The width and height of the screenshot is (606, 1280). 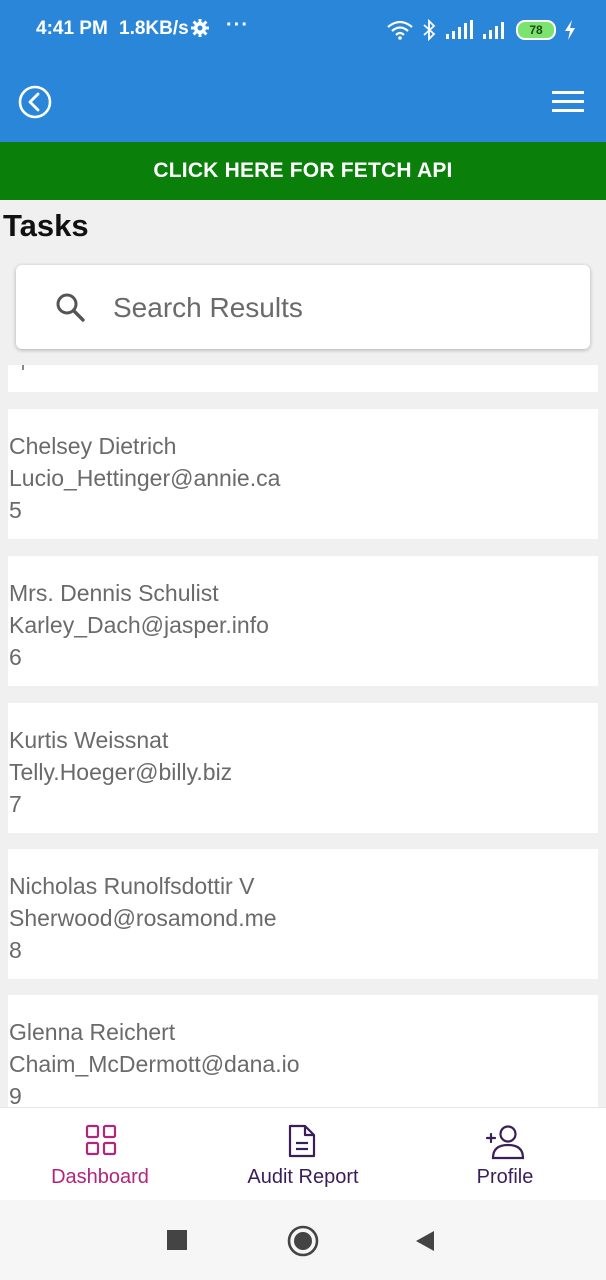 What do you see at coordinates (425, 1241) in the screenshot?
I see `back-triangle-icon` at bounding box center [425, 1241].